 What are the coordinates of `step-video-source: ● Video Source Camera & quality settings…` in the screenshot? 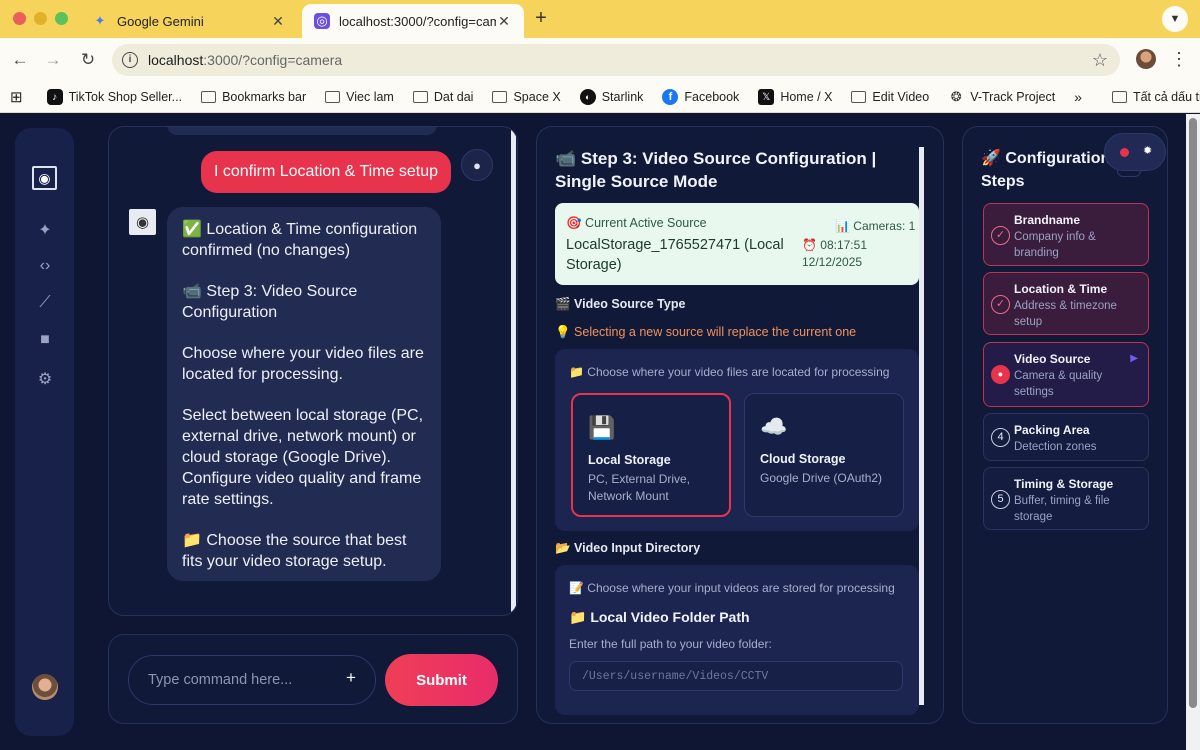 It's located at (1066, 374).